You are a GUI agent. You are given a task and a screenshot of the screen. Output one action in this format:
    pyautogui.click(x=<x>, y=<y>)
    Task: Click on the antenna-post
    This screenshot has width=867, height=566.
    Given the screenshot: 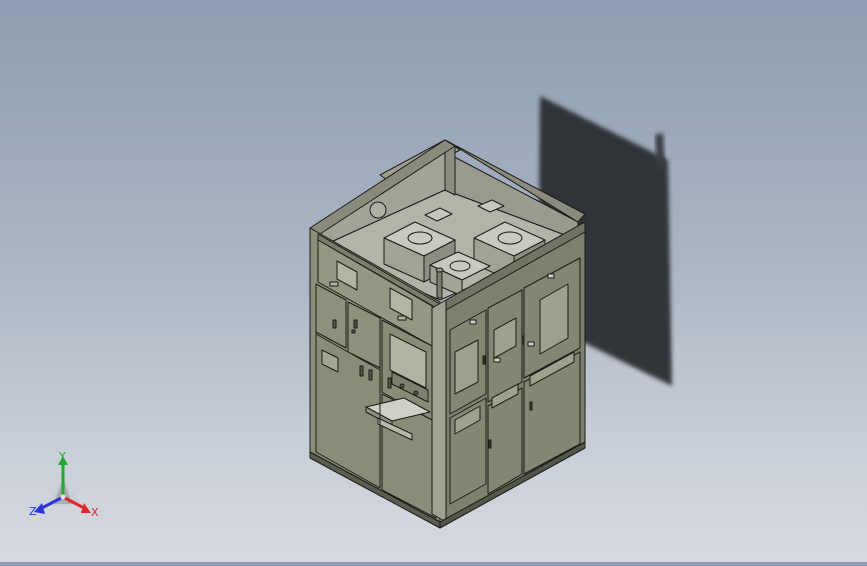 What is the action you would take?
    pyautogui.click(x=439, y=284)
    